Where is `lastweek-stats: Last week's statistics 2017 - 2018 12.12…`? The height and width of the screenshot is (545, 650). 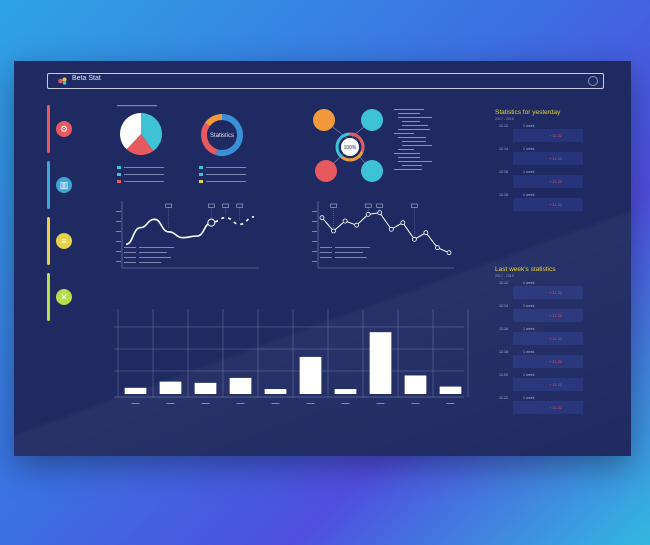
lastweek-stats: Last week's statistics 2017 - 2018 12.12… is located at coordinates (540, 341).